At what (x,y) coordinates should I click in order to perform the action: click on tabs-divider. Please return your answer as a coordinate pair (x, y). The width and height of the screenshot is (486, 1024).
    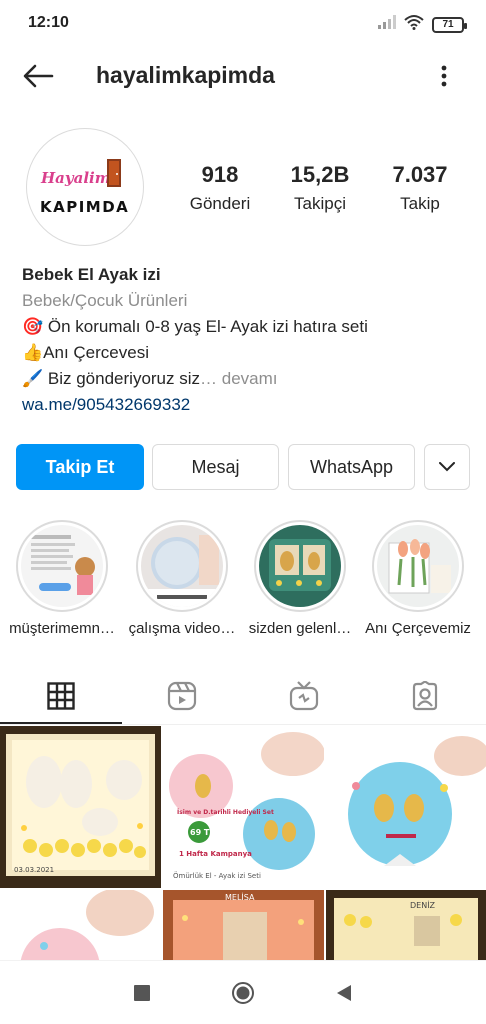
    Looking at the image, I should click on (243, 724).